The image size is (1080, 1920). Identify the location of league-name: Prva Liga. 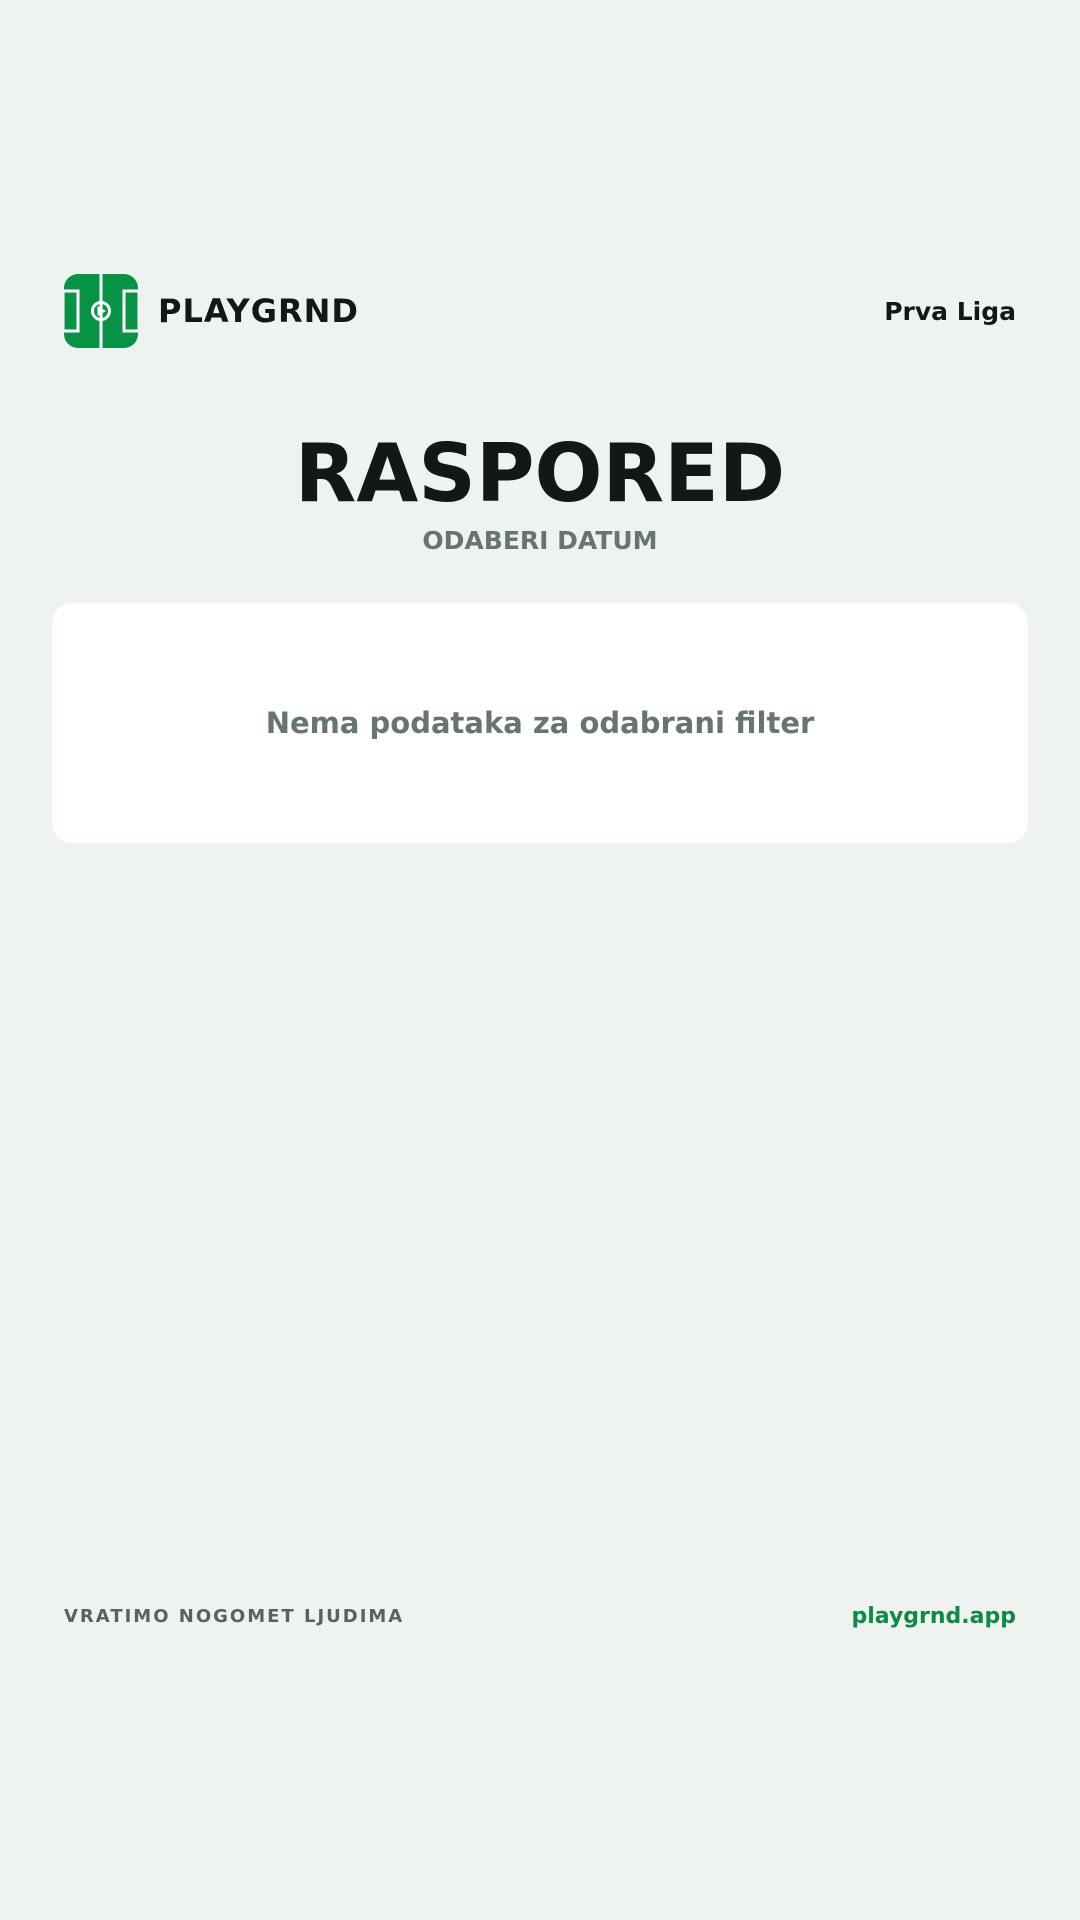
(950, 311).